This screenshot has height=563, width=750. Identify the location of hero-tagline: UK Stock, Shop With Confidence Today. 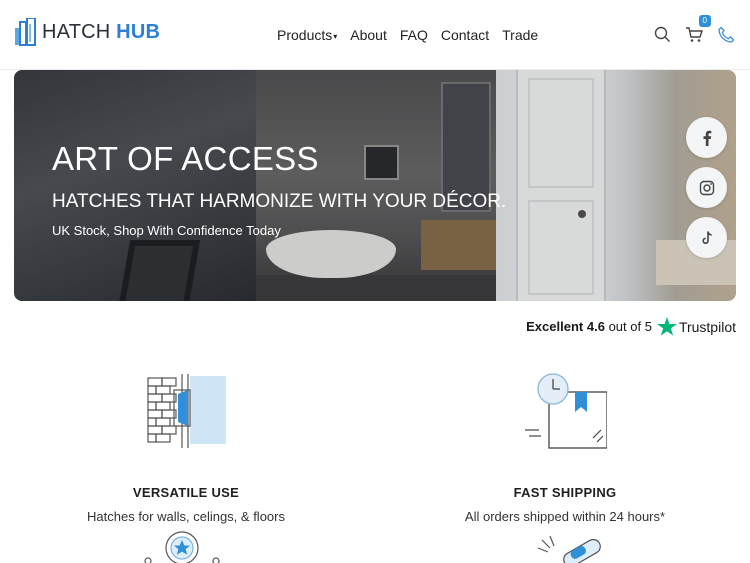
(166, 230).